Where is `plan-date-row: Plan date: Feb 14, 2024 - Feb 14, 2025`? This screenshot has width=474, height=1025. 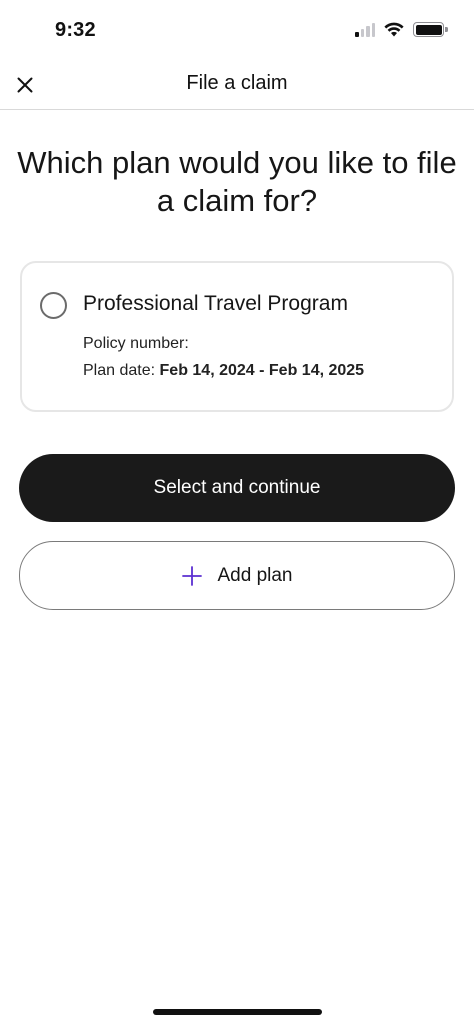 plan-date-row: Plan date: Feb 14, 2024 - Feb 14, 2025 is located at coordinates (223, 371).